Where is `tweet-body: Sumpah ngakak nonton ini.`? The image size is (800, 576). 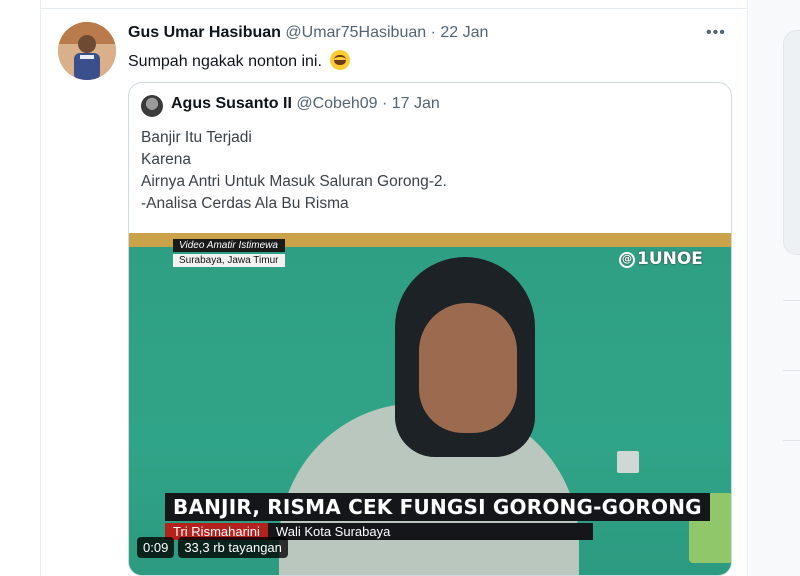
tweet-body: Sumpah ngakak nonton ini. is located at coordinates (225, 61).